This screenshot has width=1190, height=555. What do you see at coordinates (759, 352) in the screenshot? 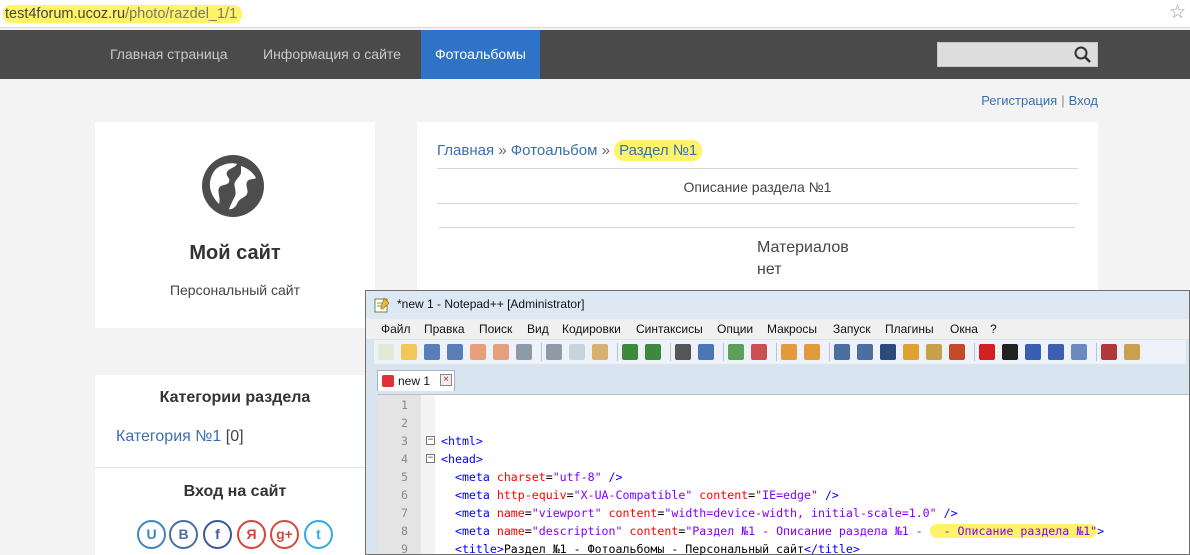
I see `zoom-out-icon` at bounding box center [759, 352].